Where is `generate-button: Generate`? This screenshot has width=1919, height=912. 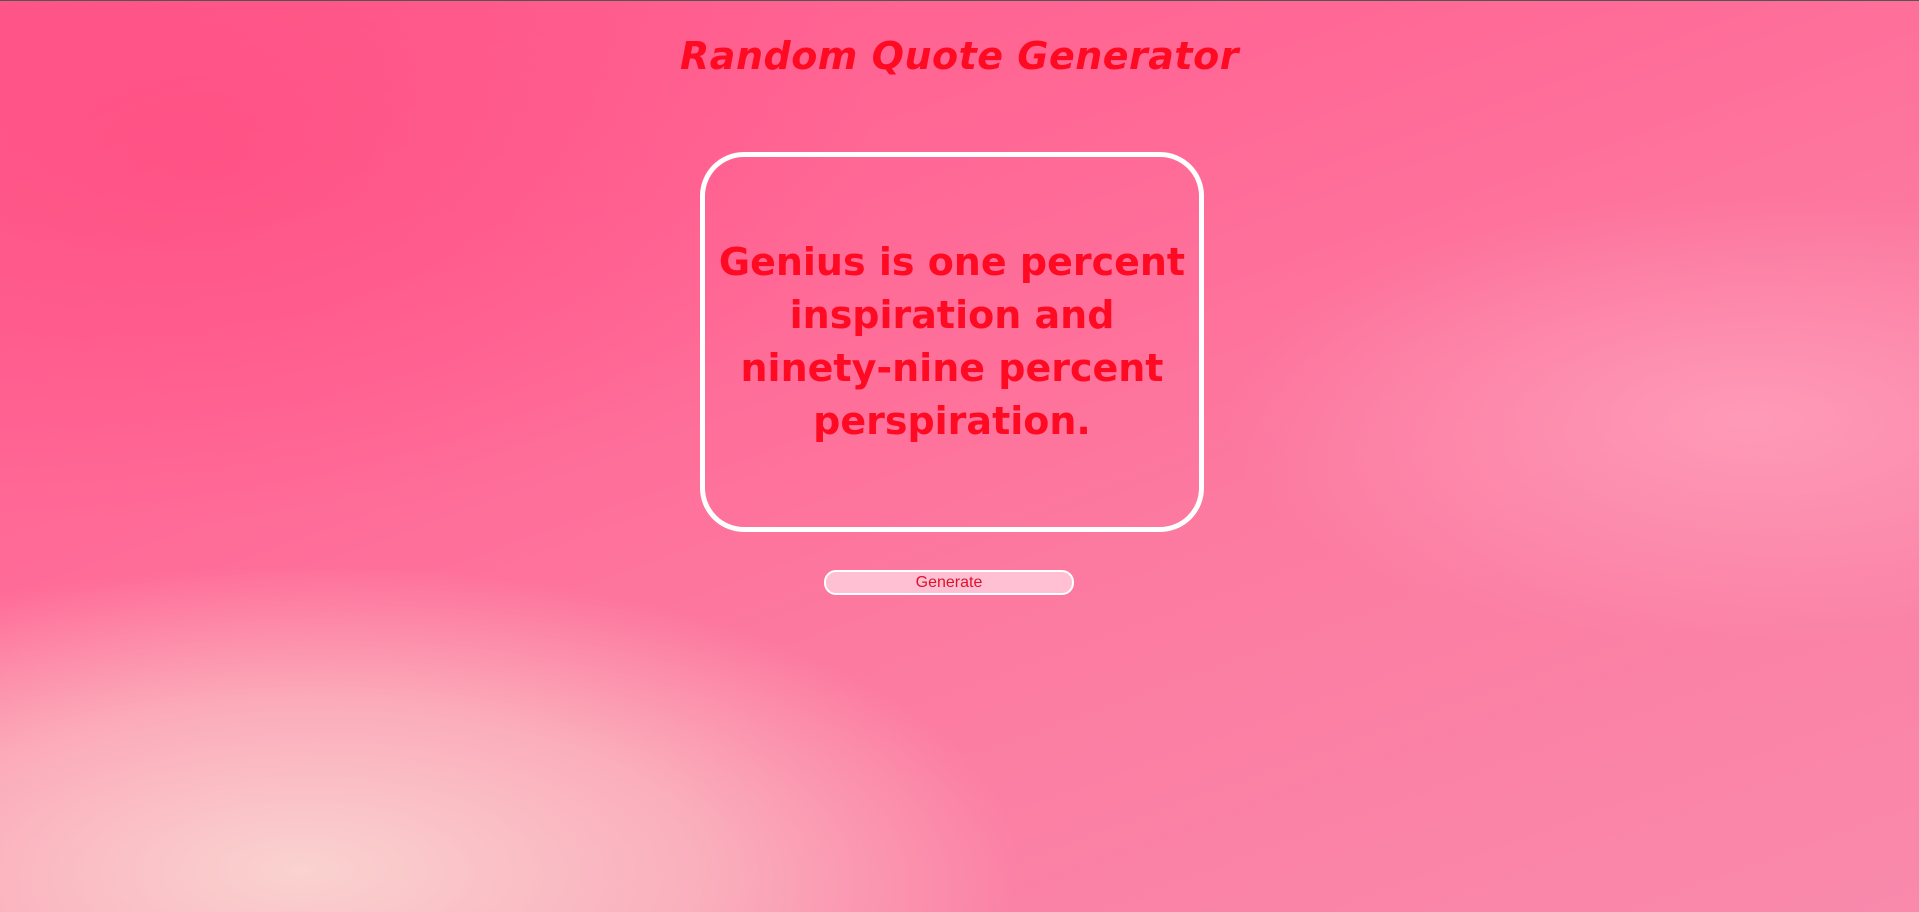
generate-button: Generate is located at coordinates (949, 582).